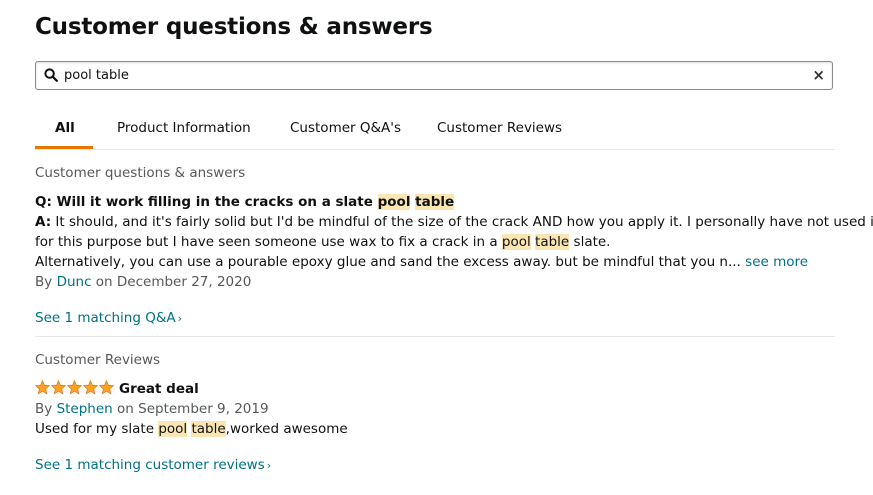 The height and width of the screenshot is (495, 873). I want to click on qa-byline: By Dunc on December 27, 2020, so click(143, 282).